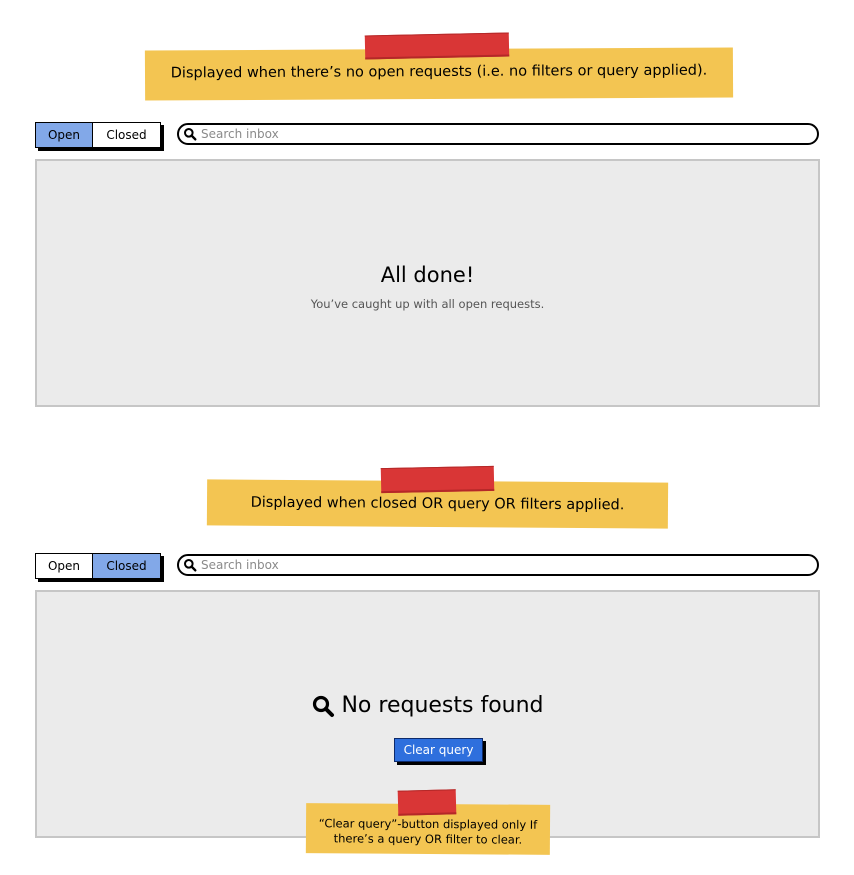 This screenshot has height=875, width=854. I want to click on magnifier-icon, so click(324, 706).